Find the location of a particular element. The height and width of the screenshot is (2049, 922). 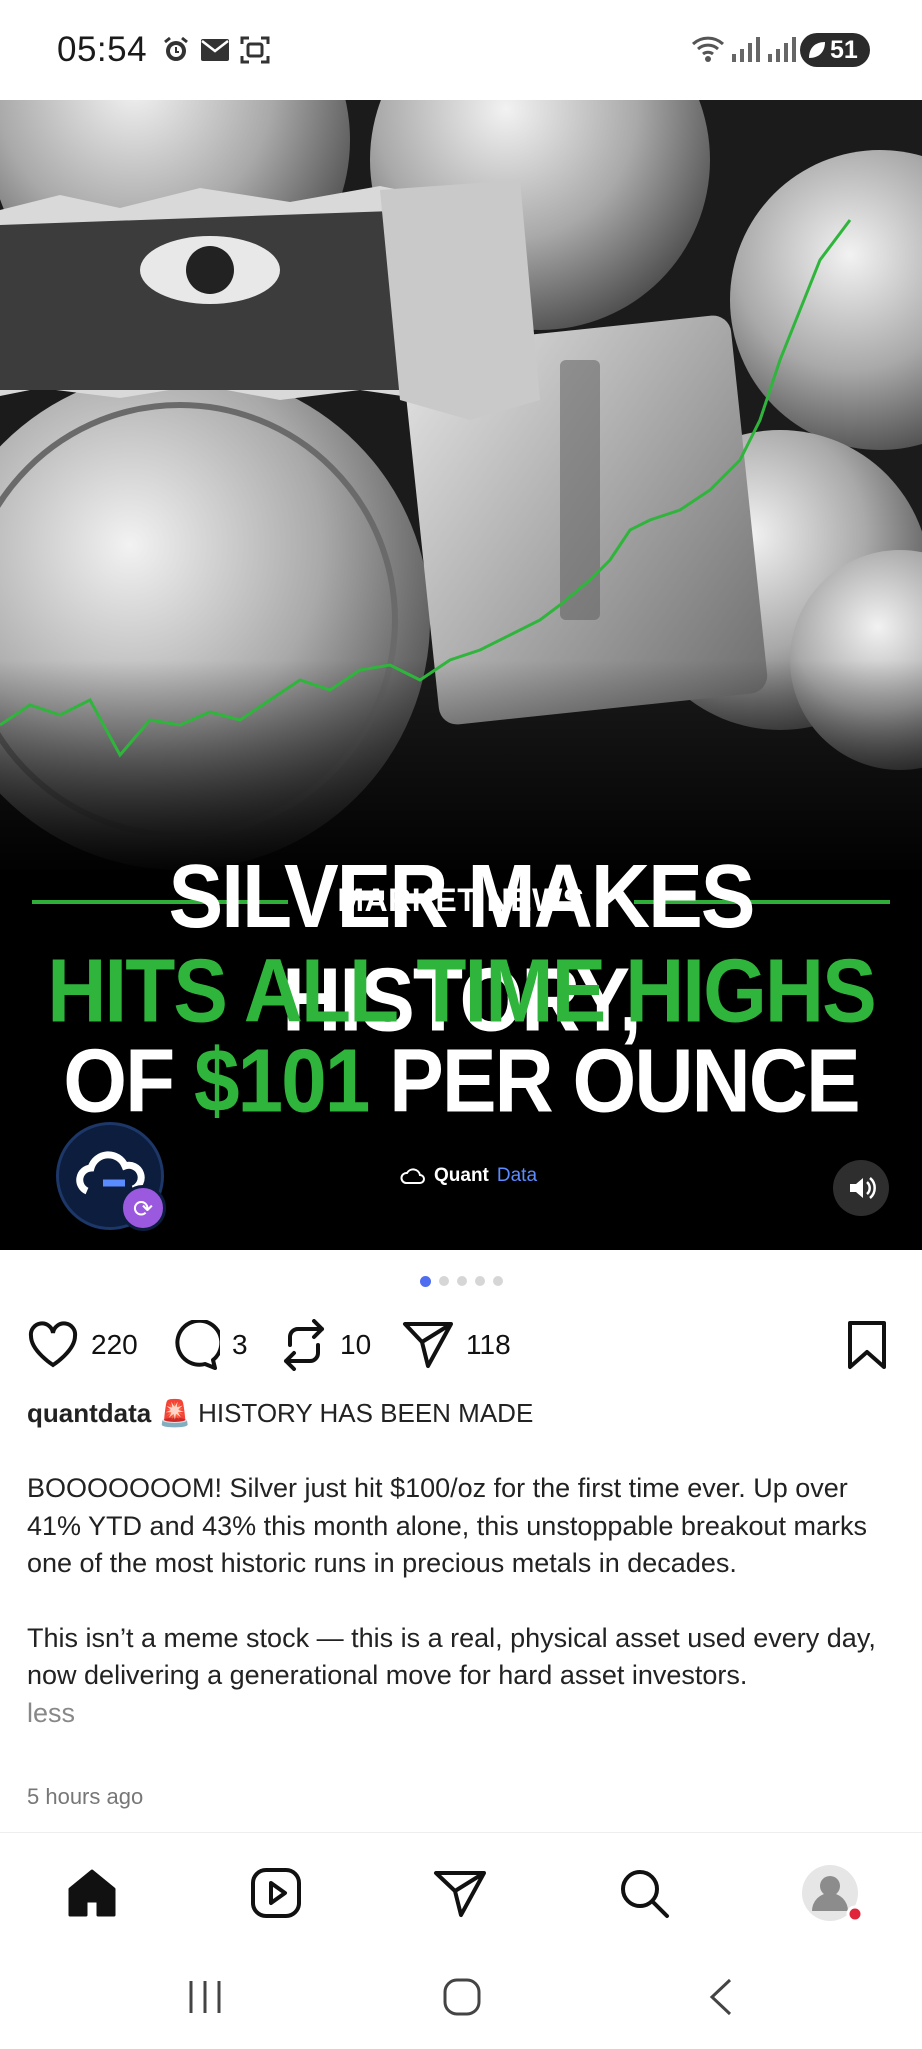

headline-price: $101 is located at coordinates (281, 1081).